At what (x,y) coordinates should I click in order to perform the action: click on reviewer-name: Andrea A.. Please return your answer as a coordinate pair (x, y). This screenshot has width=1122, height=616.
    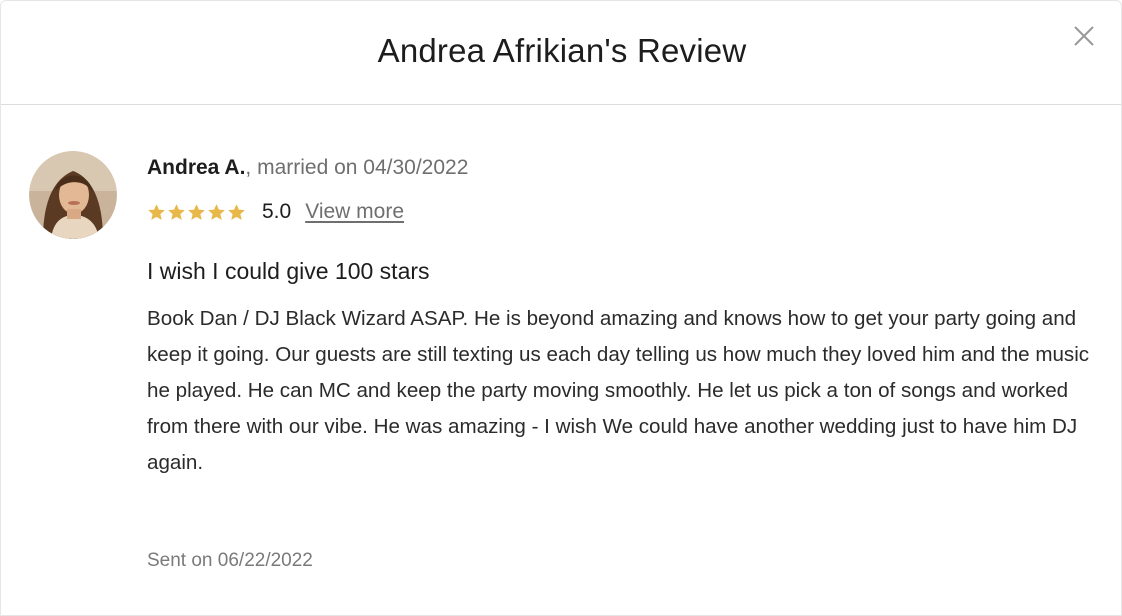
    Looking at the image, I should click on (196, 167).